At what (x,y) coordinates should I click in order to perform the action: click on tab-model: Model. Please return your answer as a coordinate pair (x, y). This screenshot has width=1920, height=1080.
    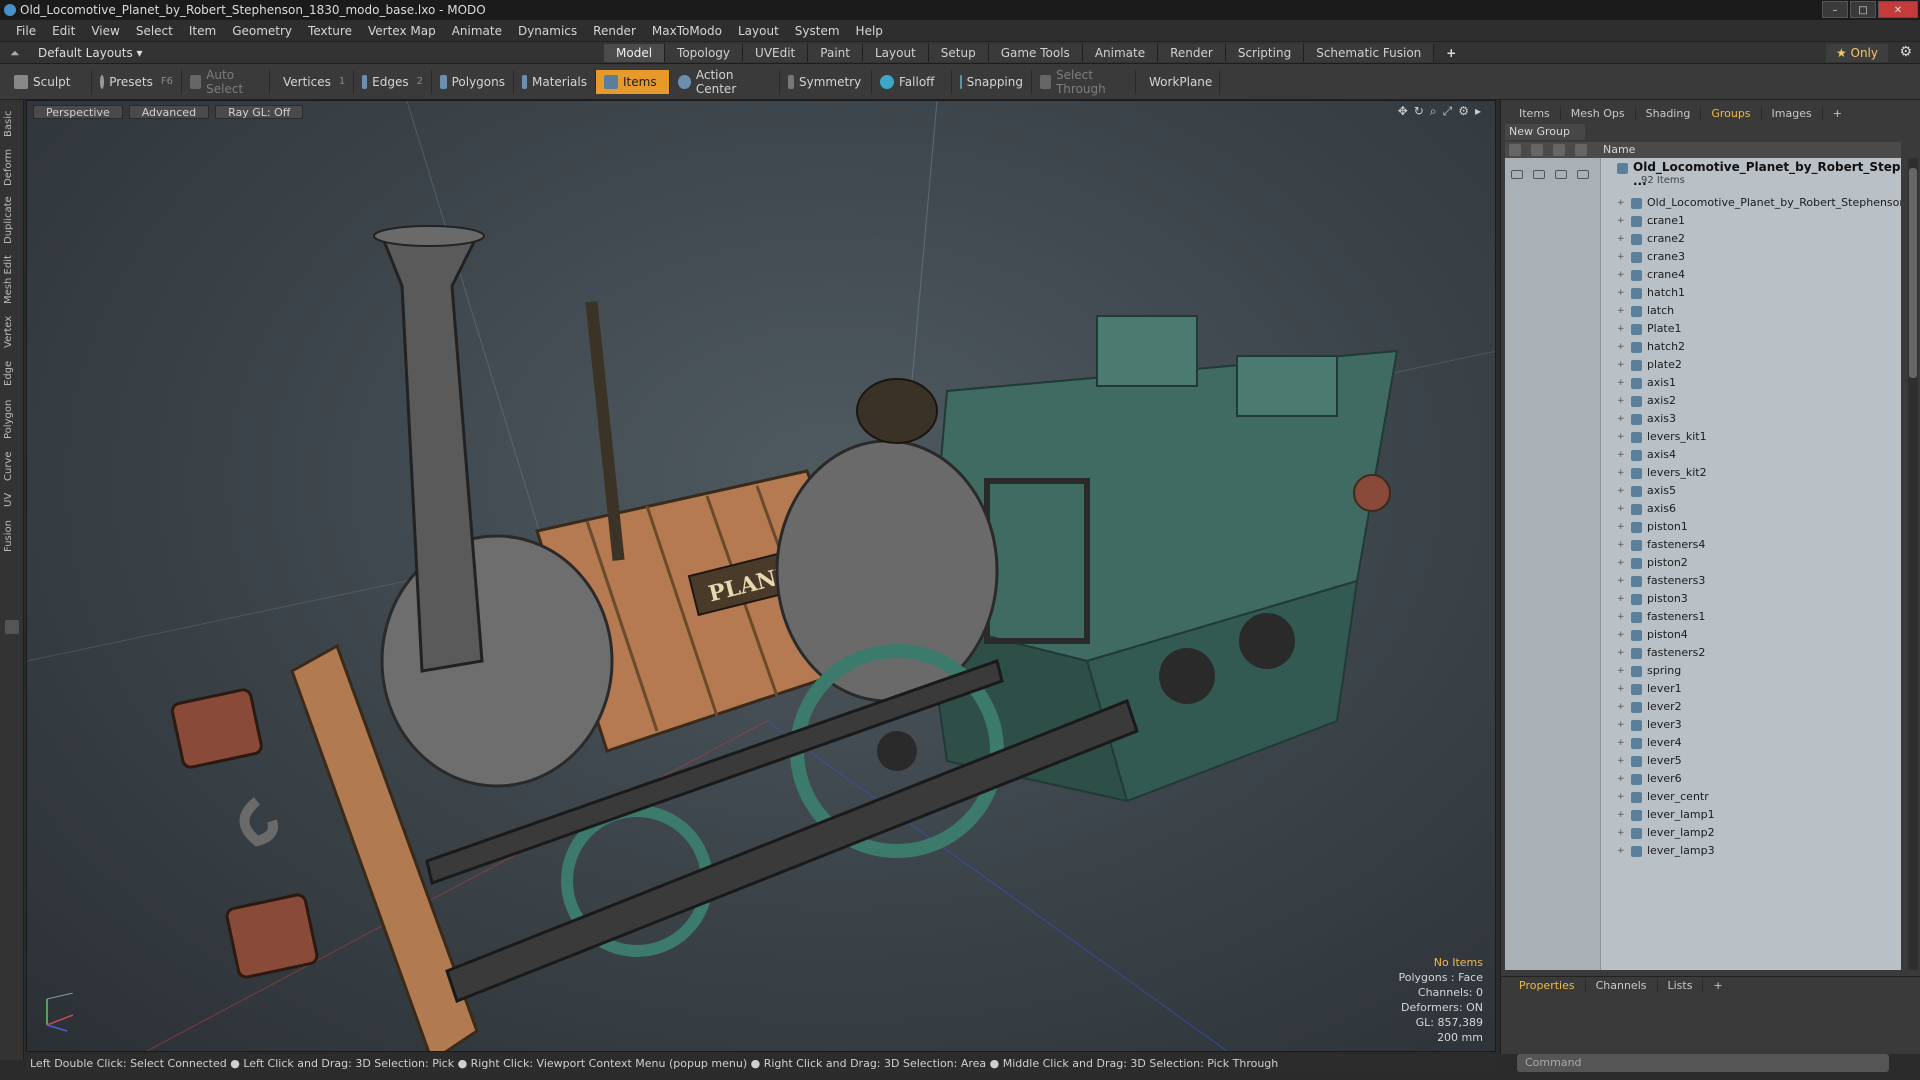
    Looking at the image, I should click on (635, 53).